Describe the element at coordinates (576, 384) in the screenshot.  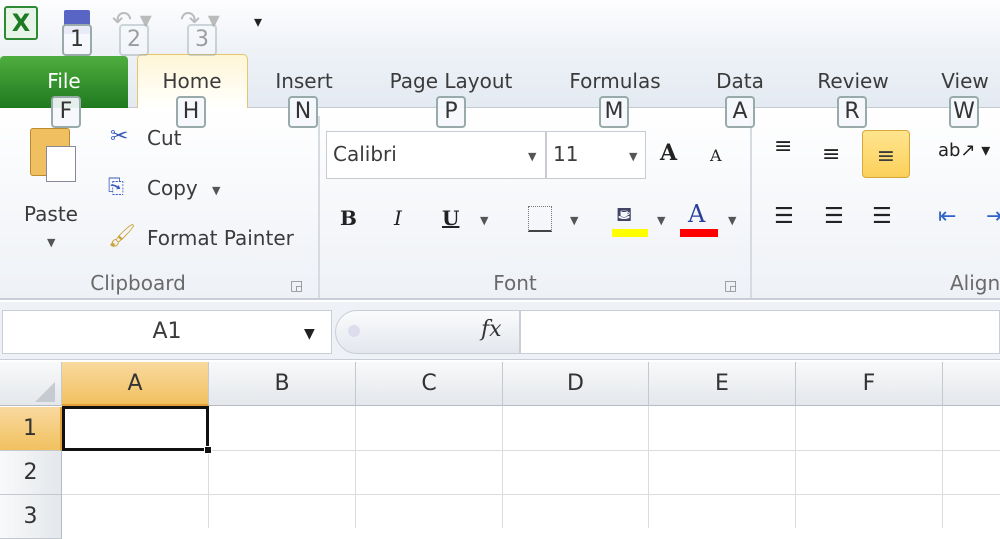
I see `column-header: D` at that location.